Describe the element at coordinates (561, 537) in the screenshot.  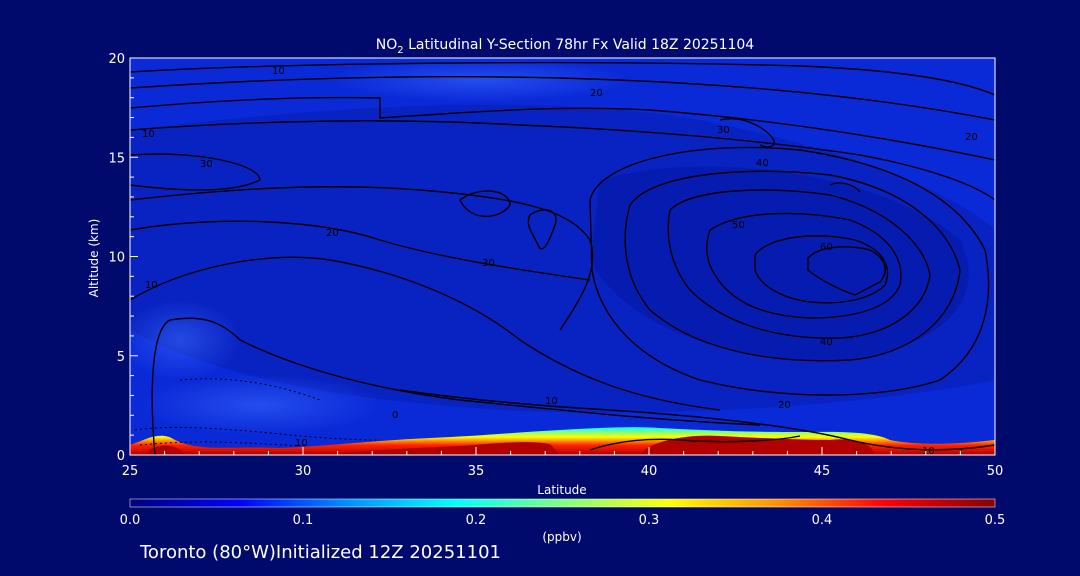
I see `colorbar-unit-label: (ppbv)` at that location.